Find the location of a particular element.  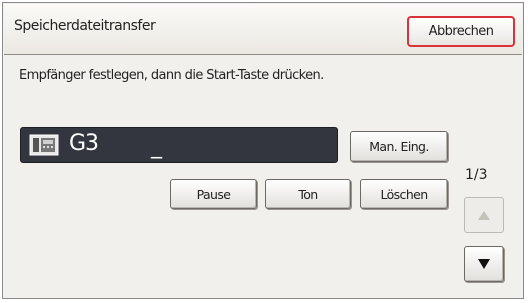

arrow-up-icon is located at coordinates (484, 215).